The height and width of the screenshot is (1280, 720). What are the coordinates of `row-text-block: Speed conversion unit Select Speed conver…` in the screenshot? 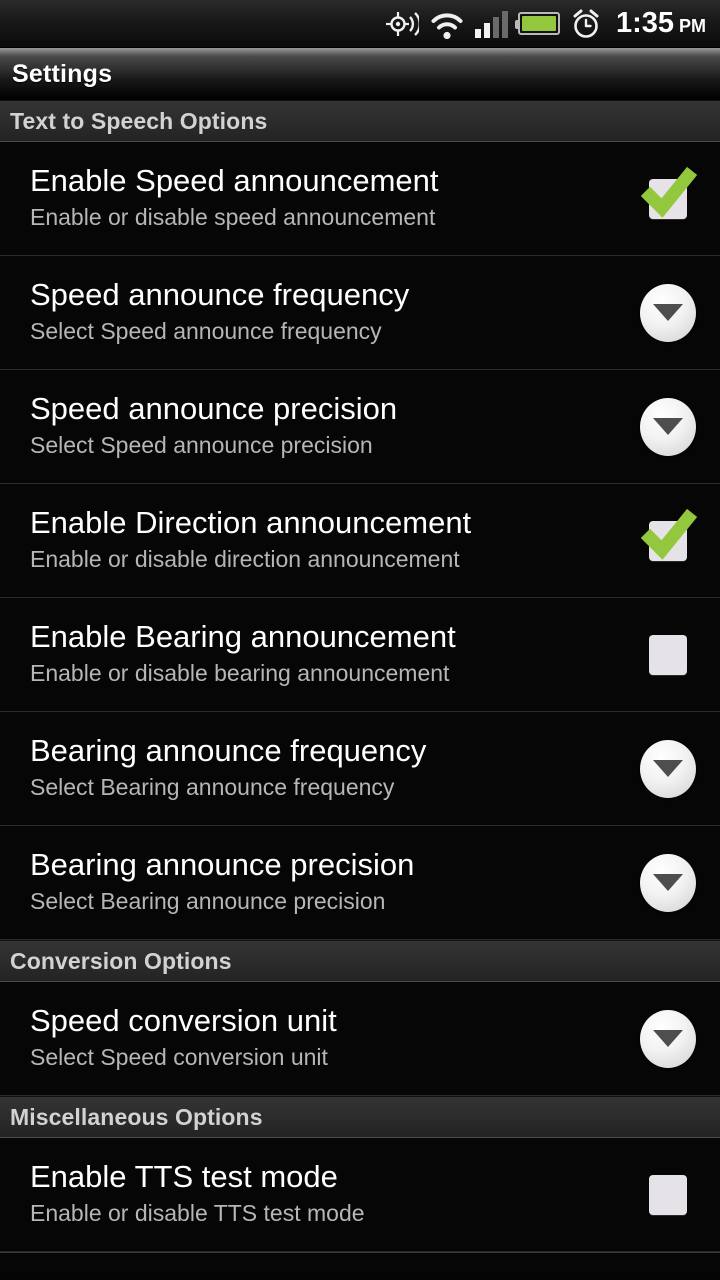 It's located at (331, 1037).